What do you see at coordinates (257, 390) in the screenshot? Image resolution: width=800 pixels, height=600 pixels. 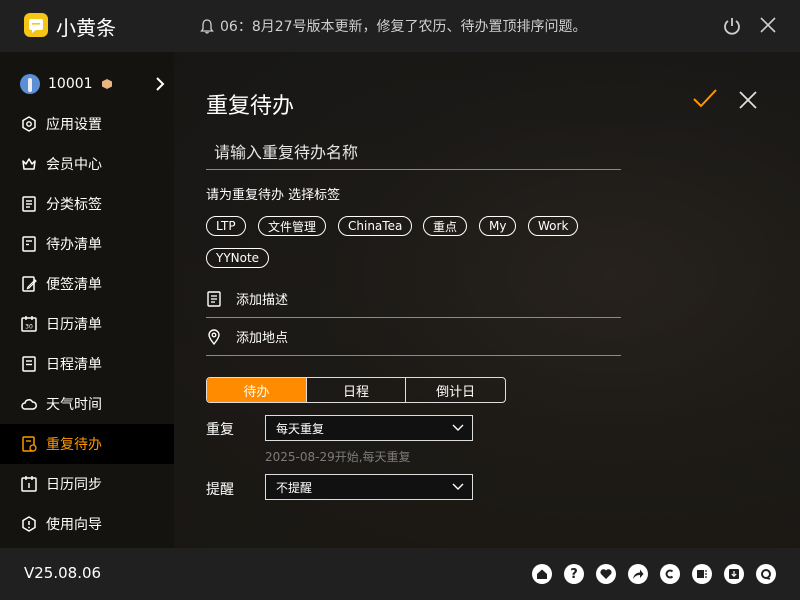 I see `tab-todo: 待办` at bounding box center [257, 390].